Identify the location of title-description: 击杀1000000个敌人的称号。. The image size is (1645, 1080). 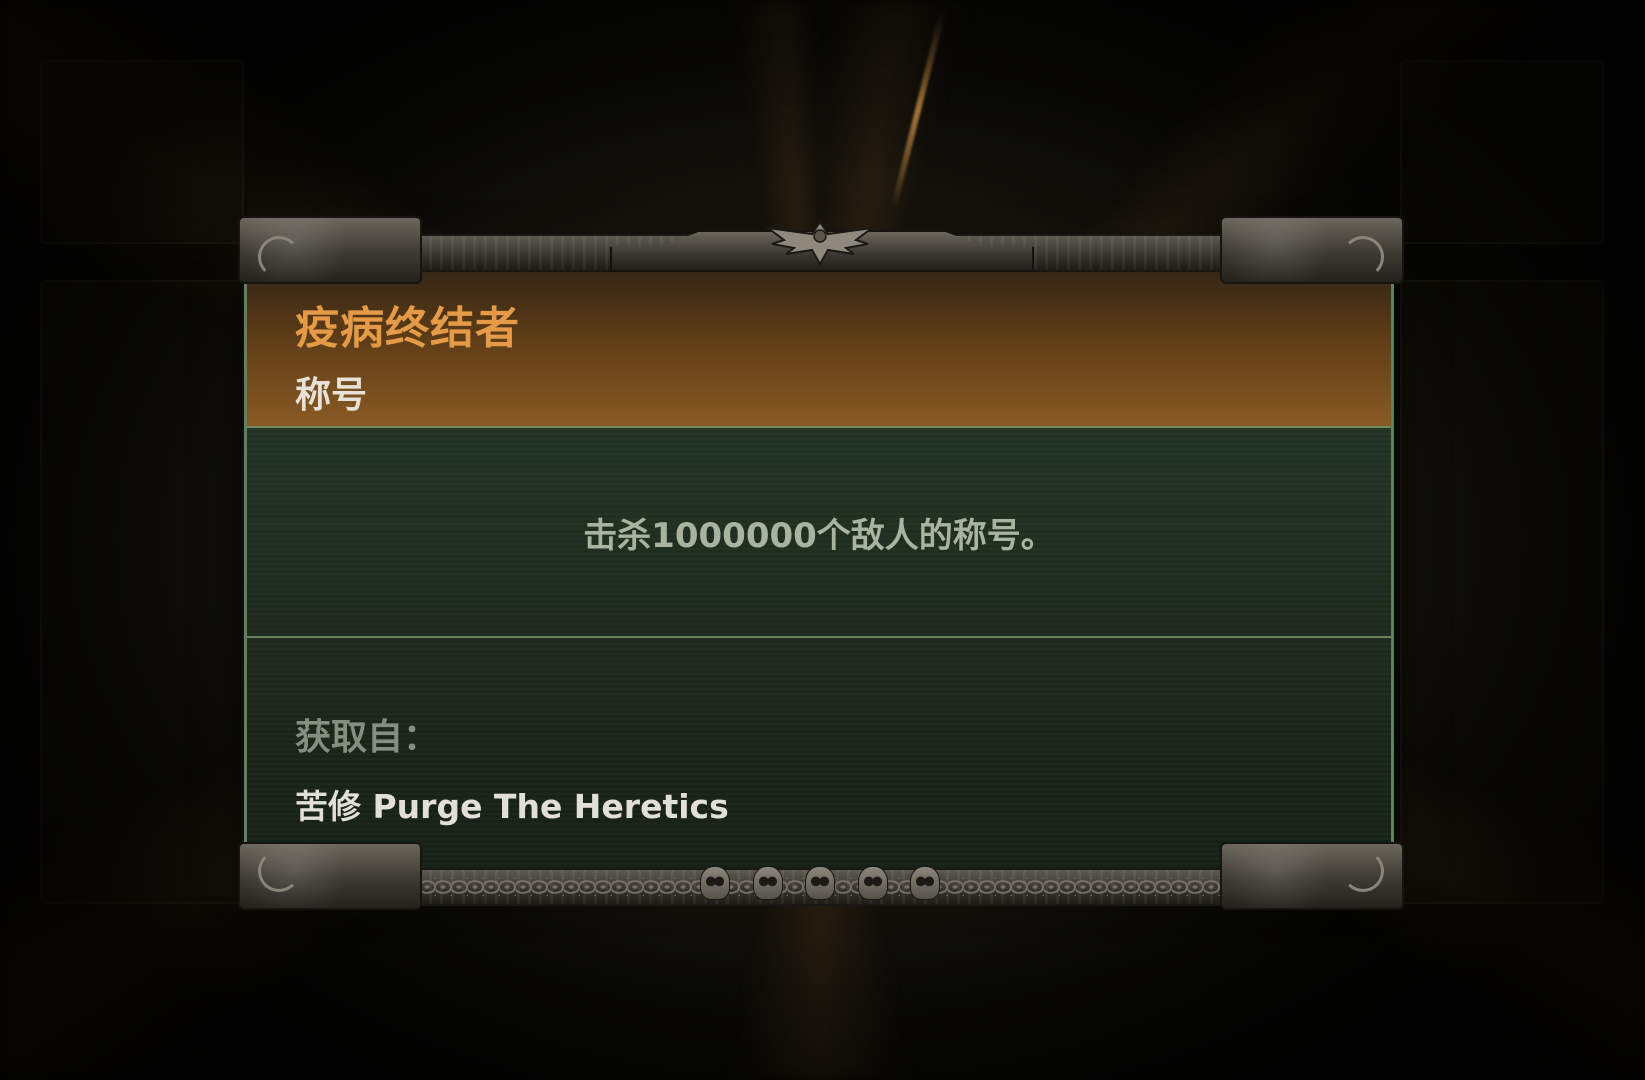
(819, 536).